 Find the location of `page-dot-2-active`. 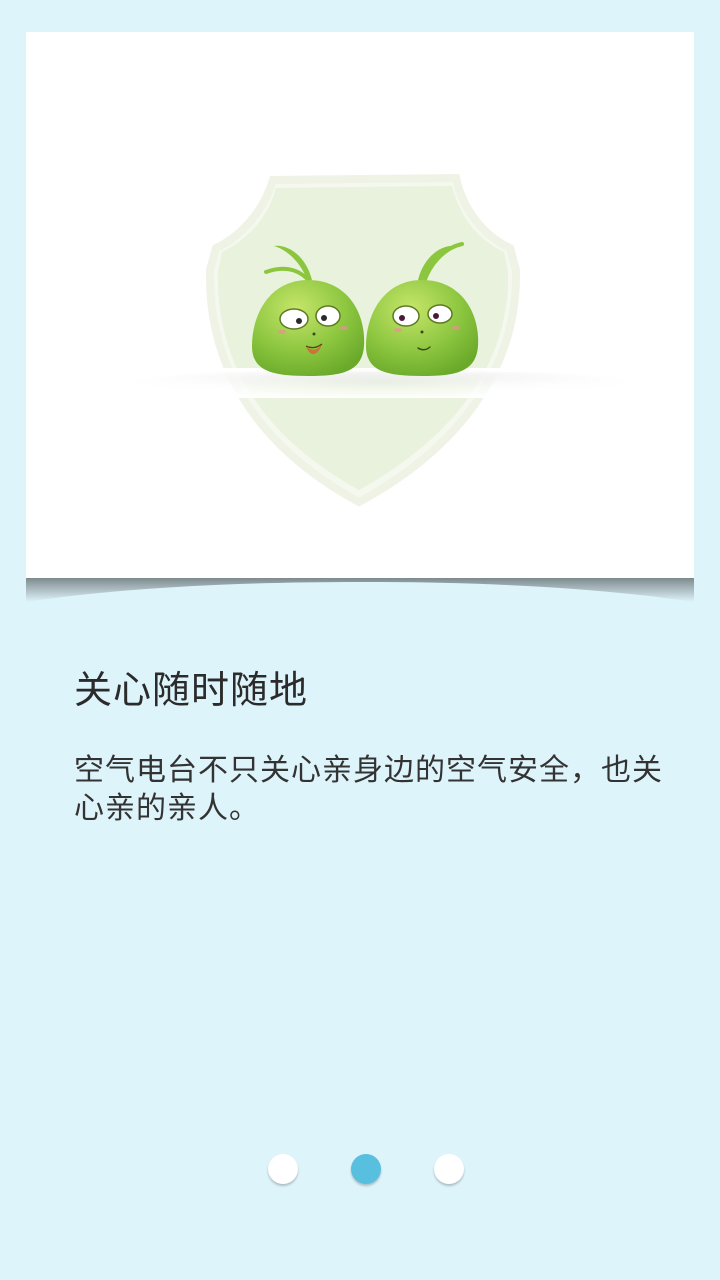

page-dot-2-active is located at coordinates (366, 1169).